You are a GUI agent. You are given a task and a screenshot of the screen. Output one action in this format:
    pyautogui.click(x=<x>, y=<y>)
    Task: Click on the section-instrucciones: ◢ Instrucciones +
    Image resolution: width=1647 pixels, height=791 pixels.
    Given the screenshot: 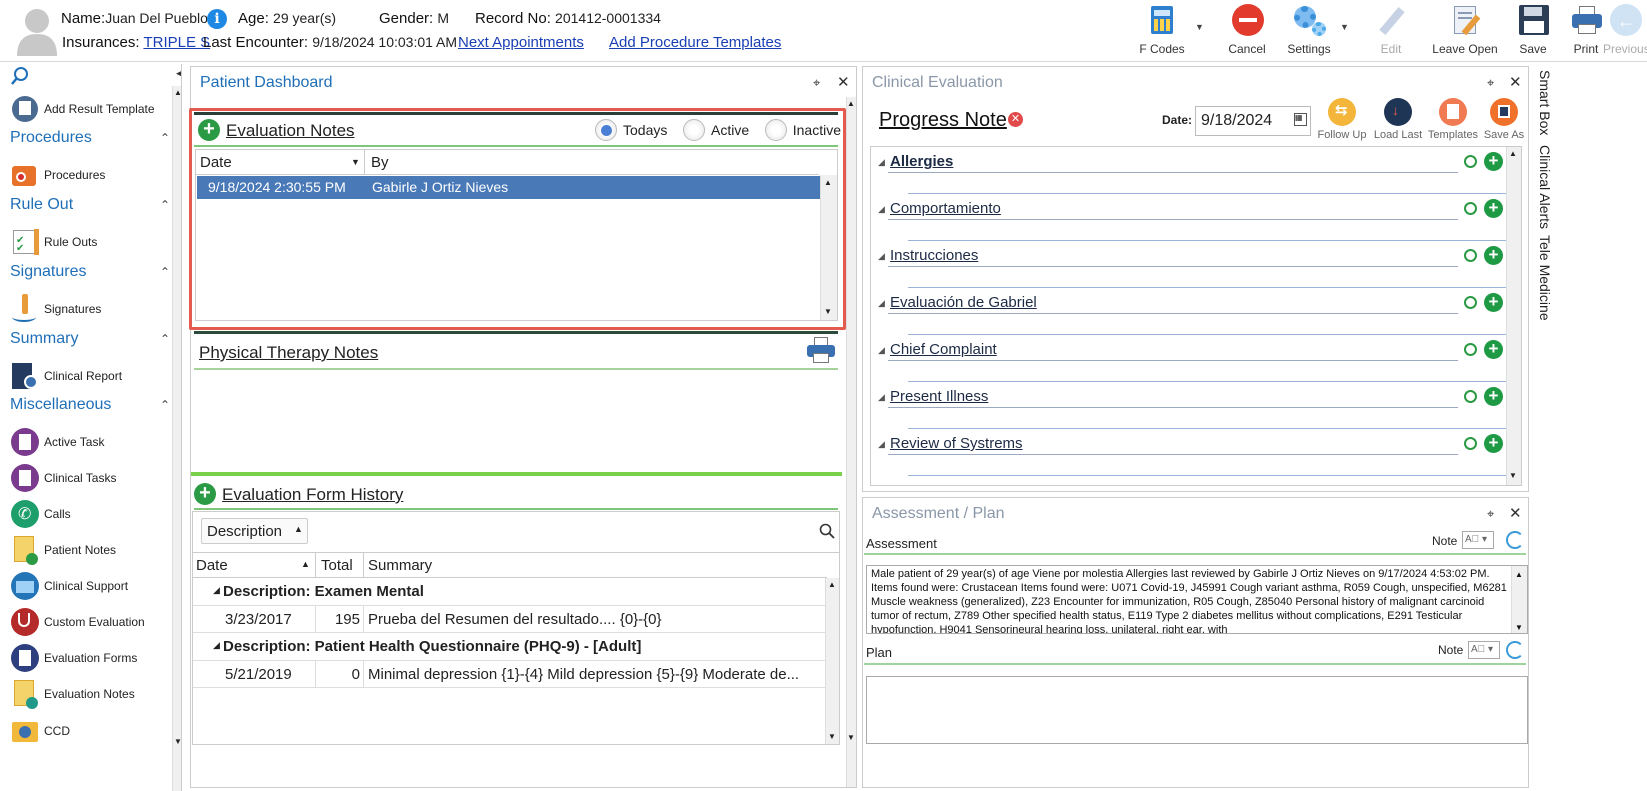 What is the action you would take?
    pyautogui.click(x=1197, y=266)
    